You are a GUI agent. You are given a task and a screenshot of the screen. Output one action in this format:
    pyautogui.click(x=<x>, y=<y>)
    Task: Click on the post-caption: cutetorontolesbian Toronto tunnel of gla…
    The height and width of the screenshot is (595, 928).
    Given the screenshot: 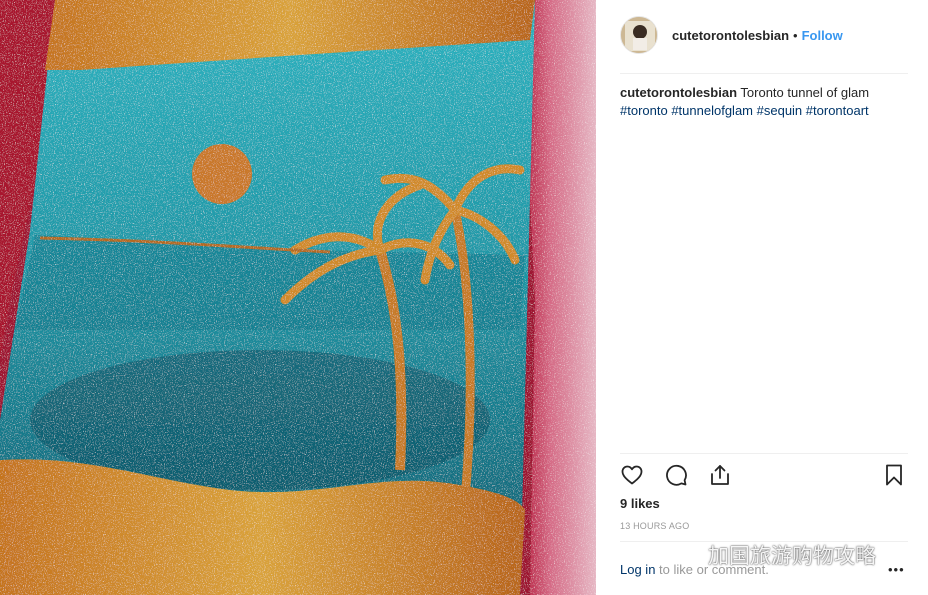 What is the action you would take?
    pyautogui.click(x=764, y=102)
    